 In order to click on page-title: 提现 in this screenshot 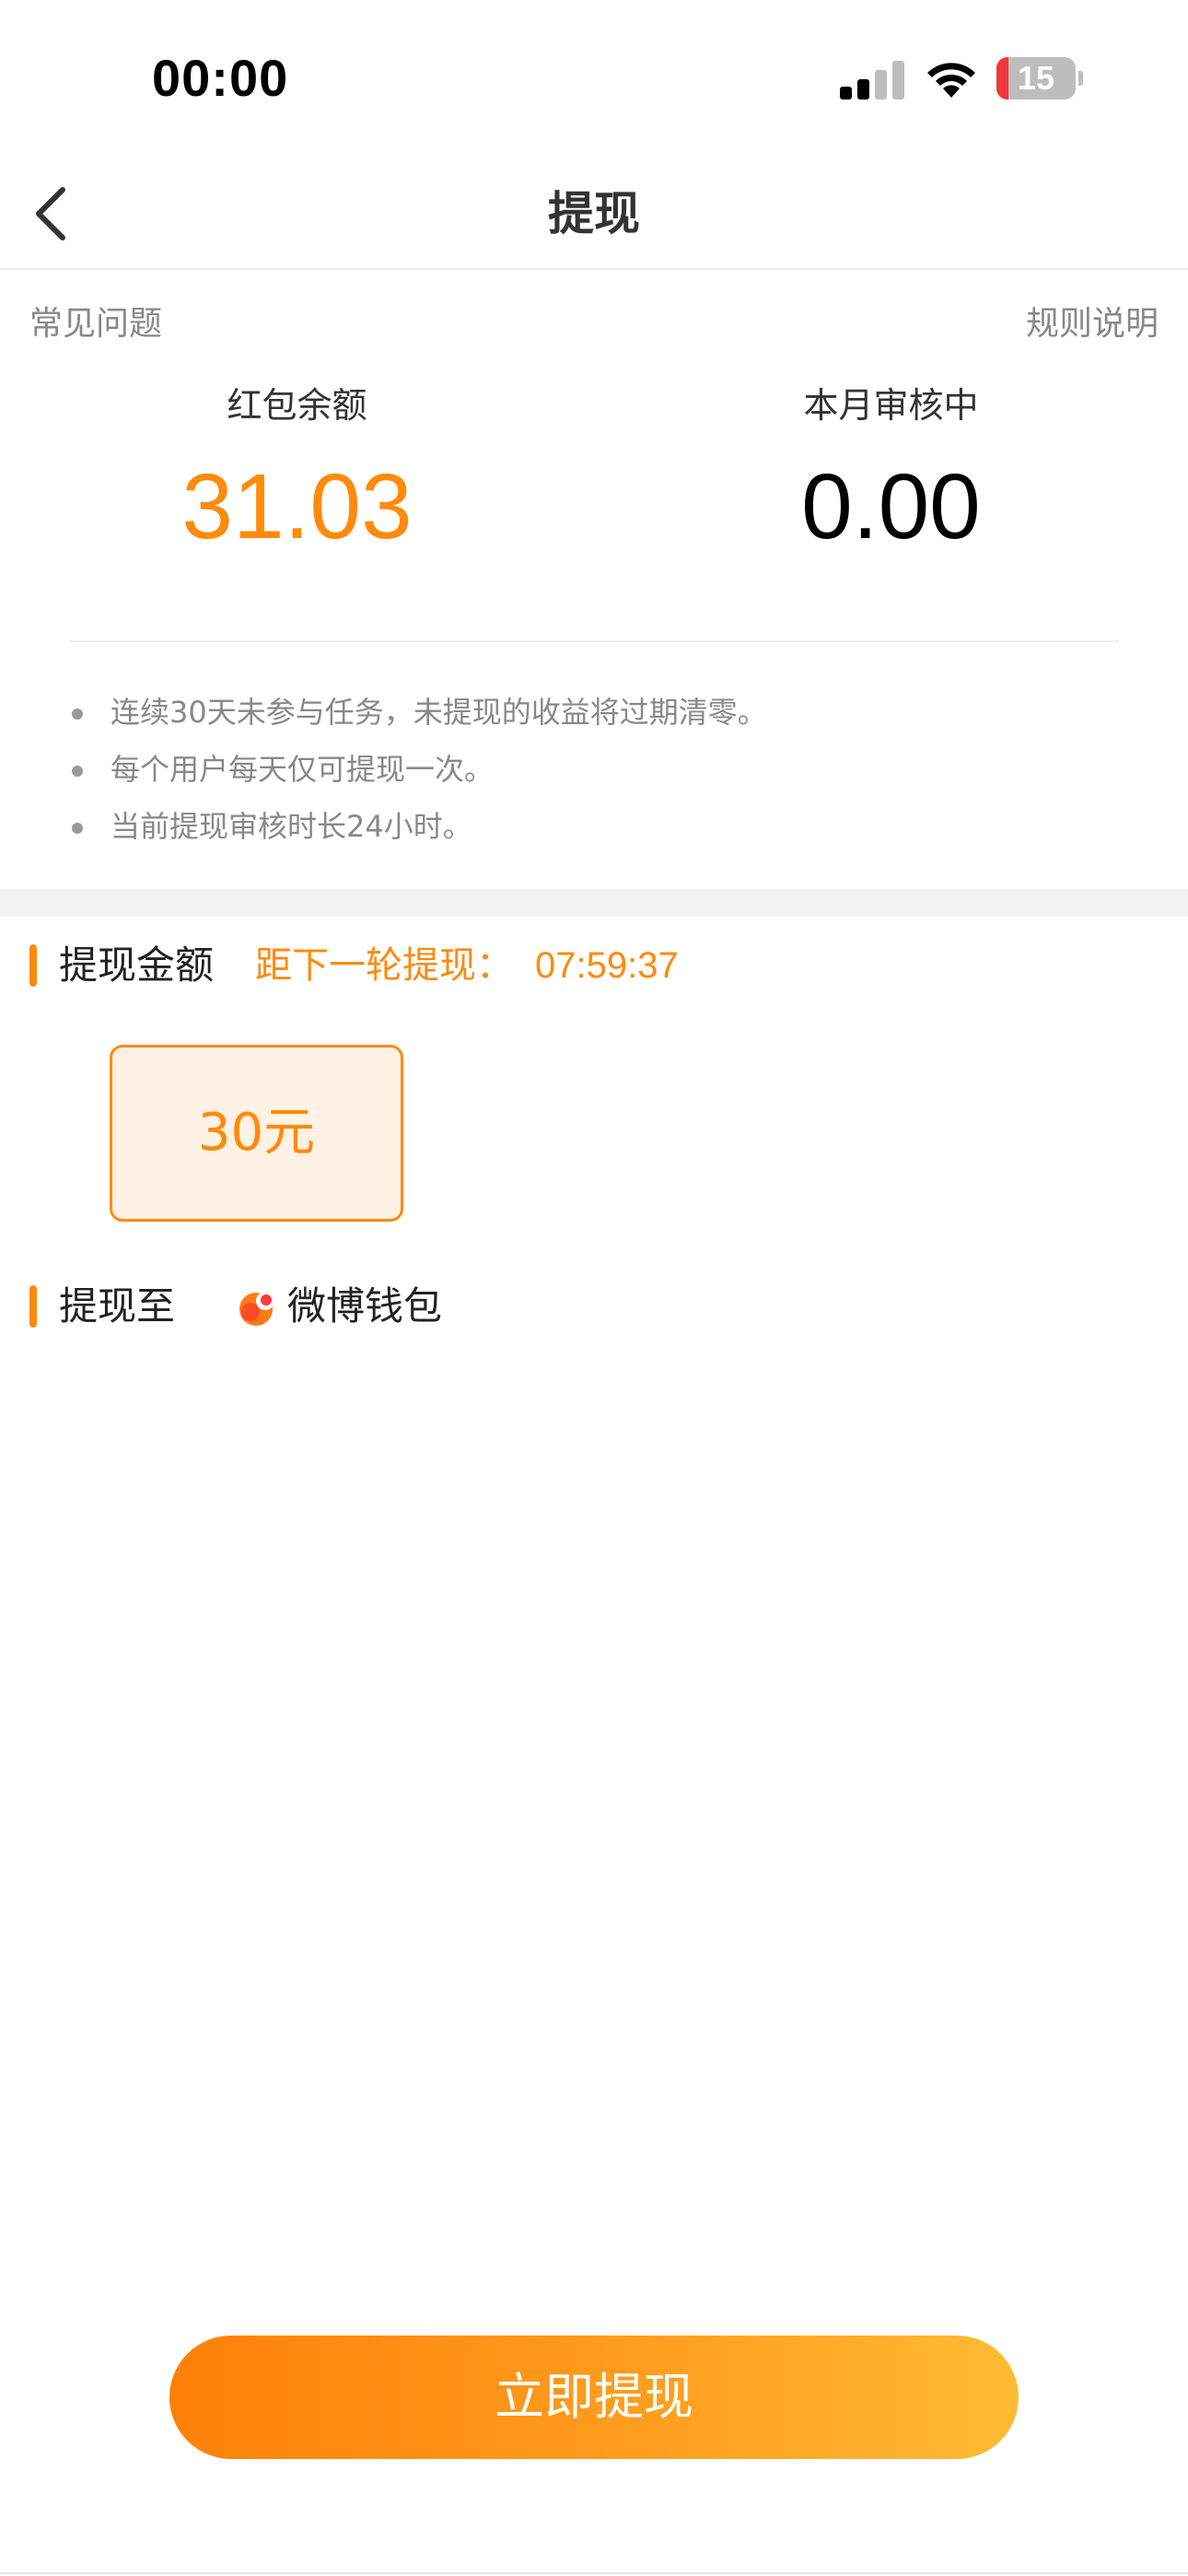, I will do `click(594, 213)`.